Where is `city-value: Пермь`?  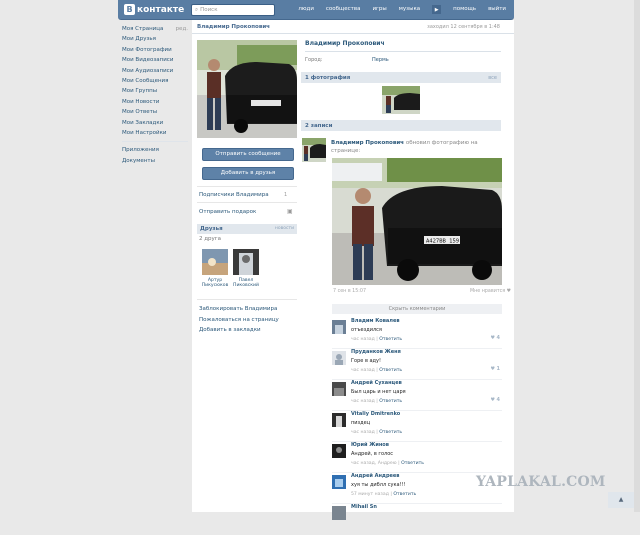 city-value: Пермь is located at coordinates (380, 60).